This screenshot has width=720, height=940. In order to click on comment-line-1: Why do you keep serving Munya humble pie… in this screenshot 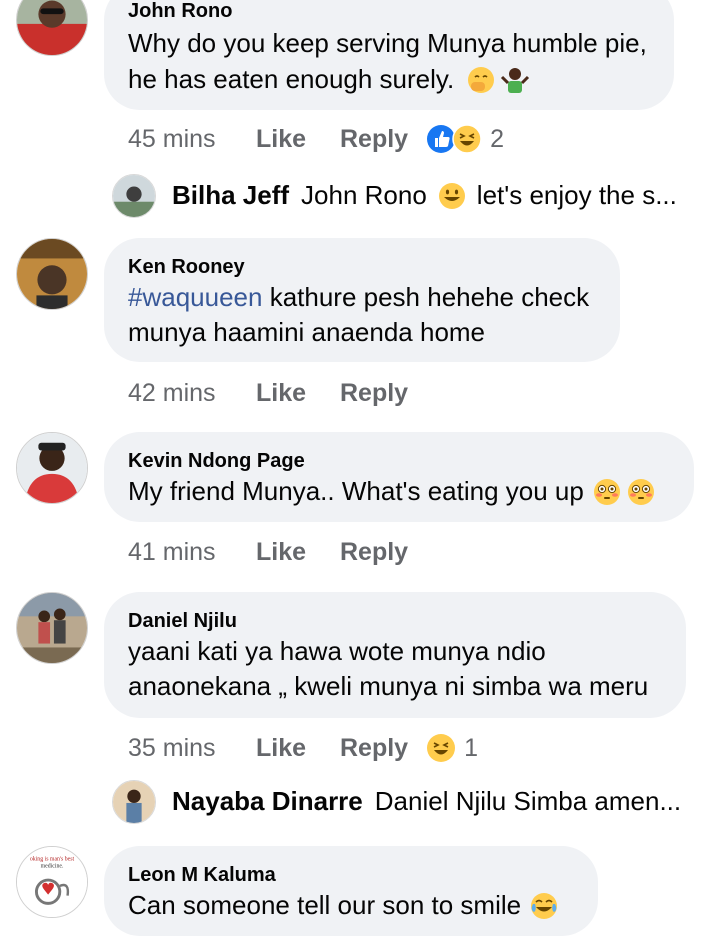, I will do `click(387, 43)`.